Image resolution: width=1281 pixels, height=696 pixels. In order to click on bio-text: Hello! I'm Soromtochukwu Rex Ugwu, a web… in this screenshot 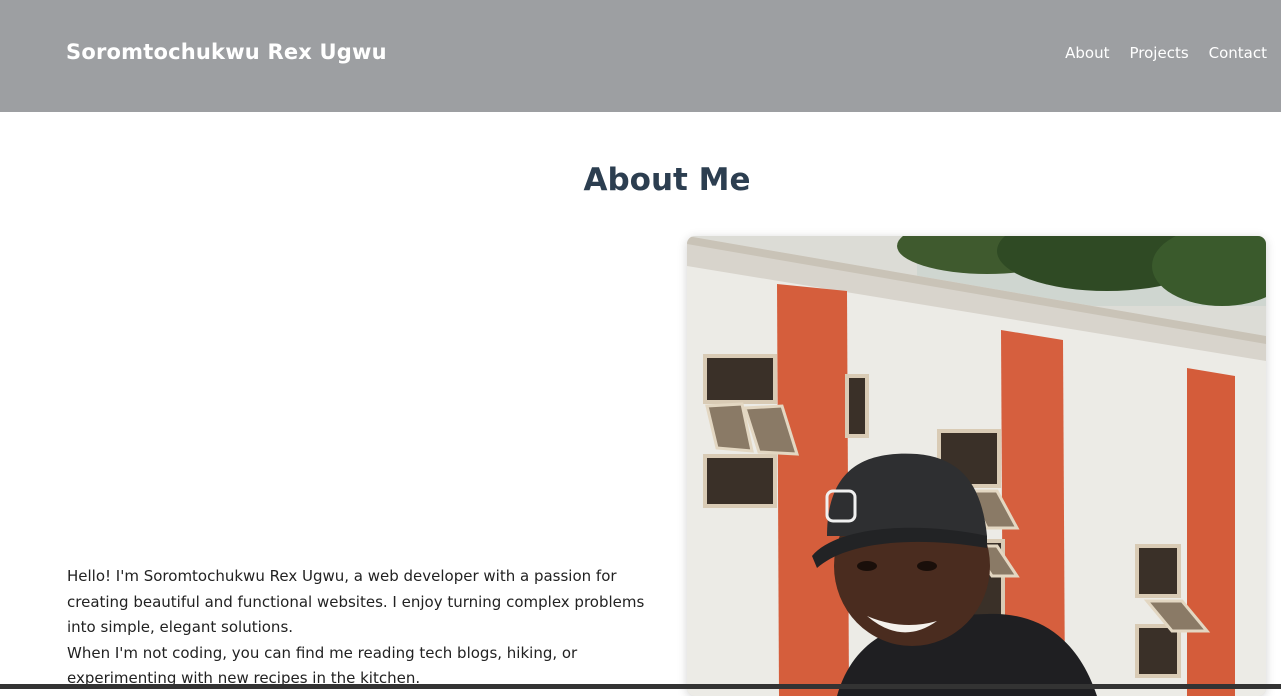, I will do `click(367, 628)`.